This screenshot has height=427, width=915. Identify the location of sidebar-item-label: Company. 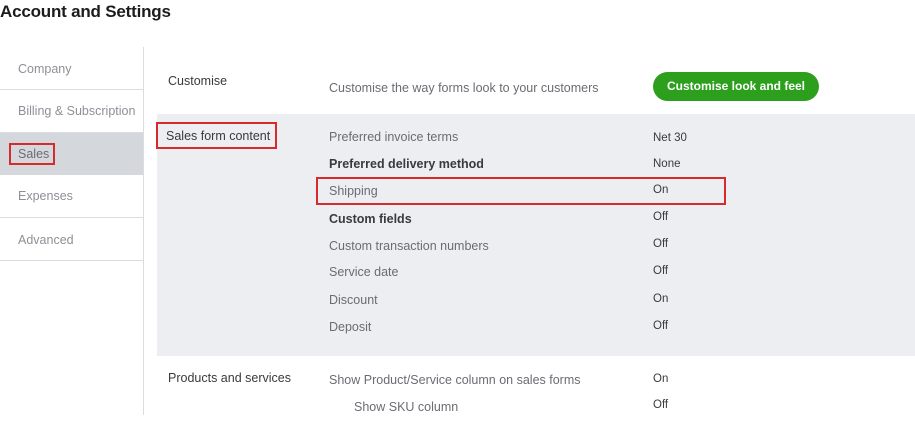
(45, 69).